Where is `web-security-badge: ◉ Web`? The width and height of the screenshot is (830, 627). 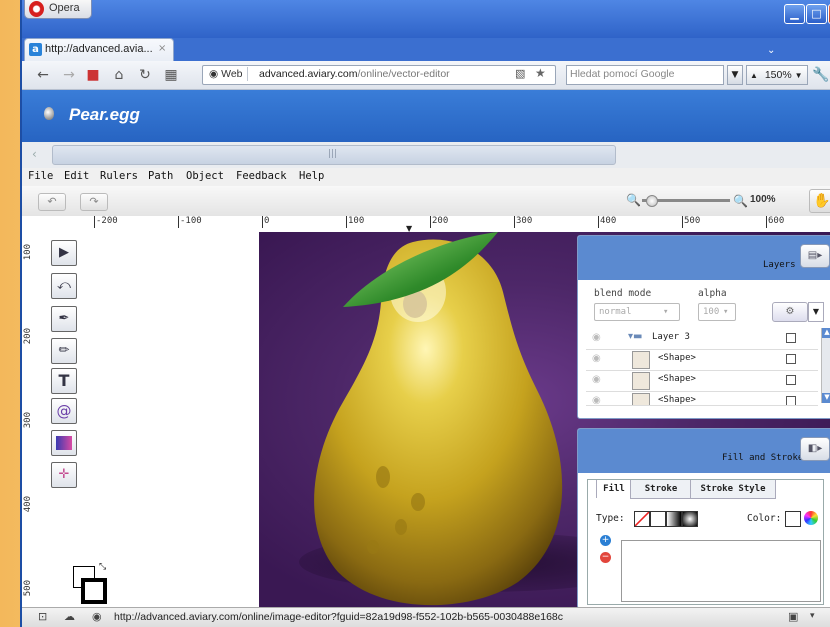 web-security-badge: ◉ Web is located at coordinates (226, 74).